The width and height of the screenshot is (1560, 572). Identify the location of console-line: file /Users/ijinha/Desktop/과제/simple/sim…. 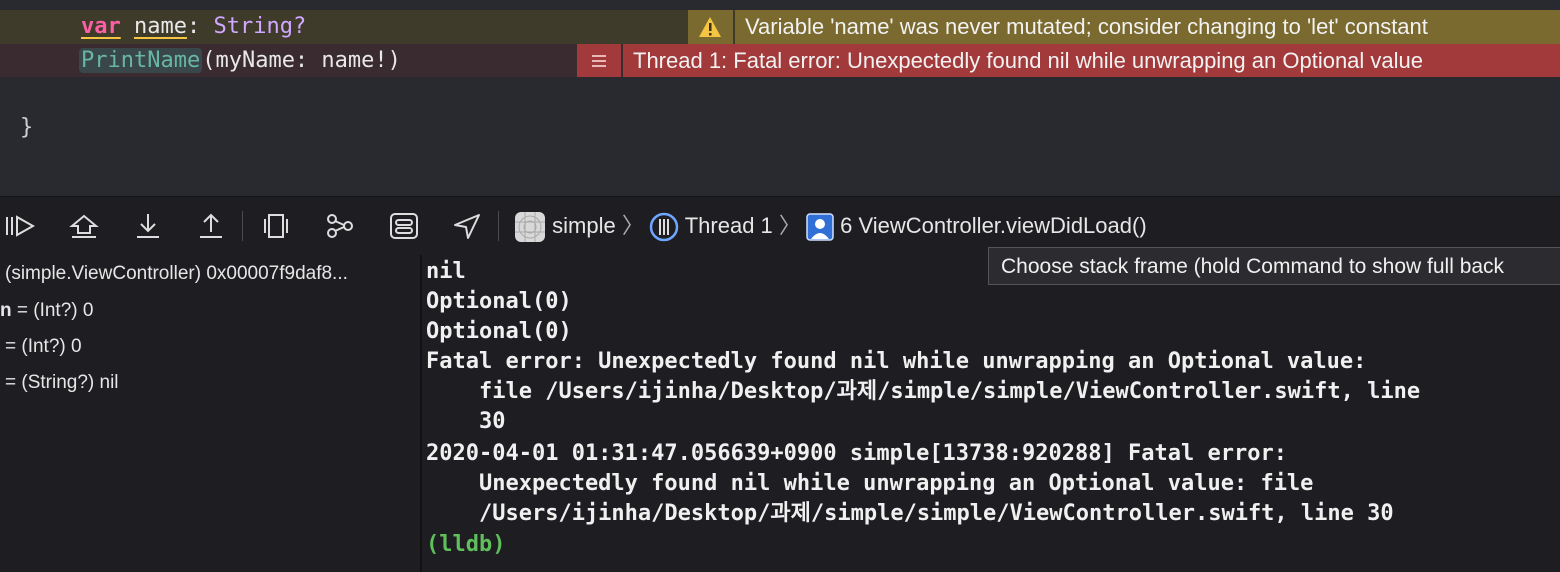
(923, 391).